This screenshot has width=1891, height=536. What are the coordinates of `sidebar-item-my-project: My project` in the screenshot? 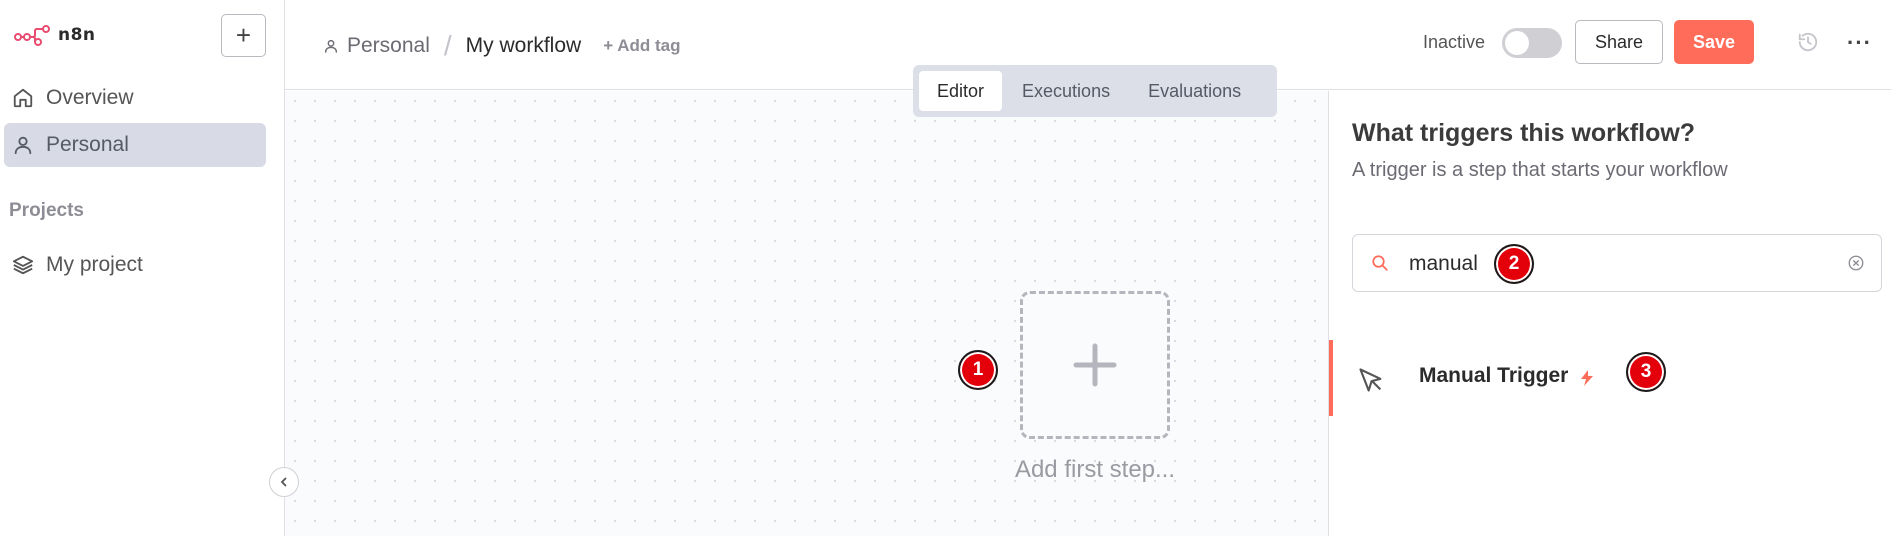 It's located at (135, 265).